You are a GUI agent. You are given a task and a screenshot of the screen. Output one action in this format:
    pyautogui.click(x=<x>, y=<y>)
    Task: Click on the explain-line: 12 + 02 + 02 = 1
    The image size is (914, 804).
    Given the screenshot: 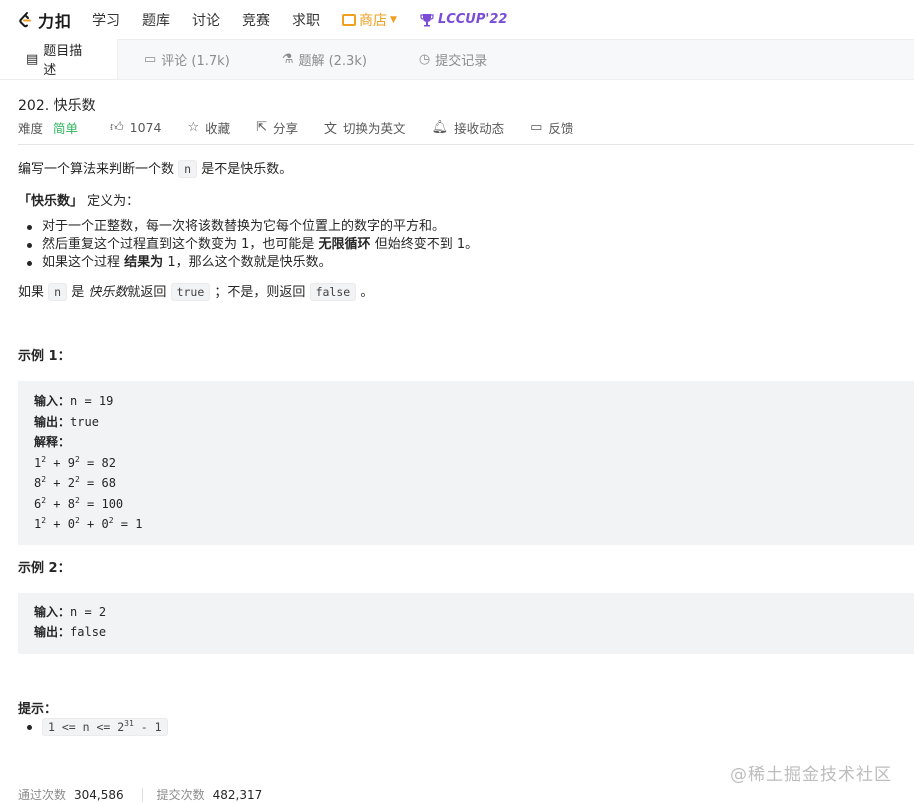 What is the action you would take?
    pyautogui.click(x=88, y=524)
    